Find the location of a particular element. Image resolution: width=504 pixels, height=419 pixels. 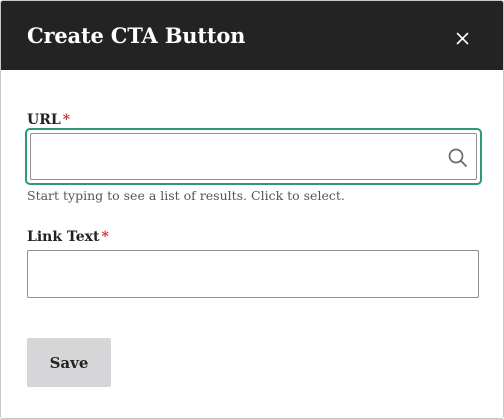

link-text-label-text: Link Text is located at coordinates (63, 237).